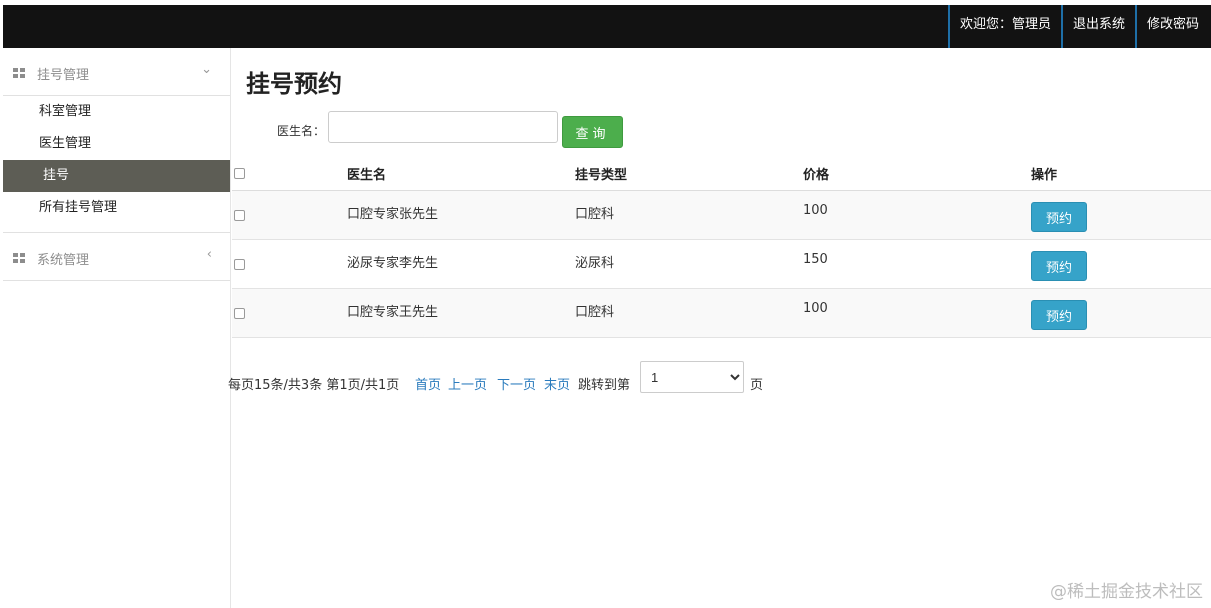 The height and width of the screenshot is (608, 1211). I want to click on table-row: 口腔专家张先生 口腔科 100 预约, so click(721, 215).